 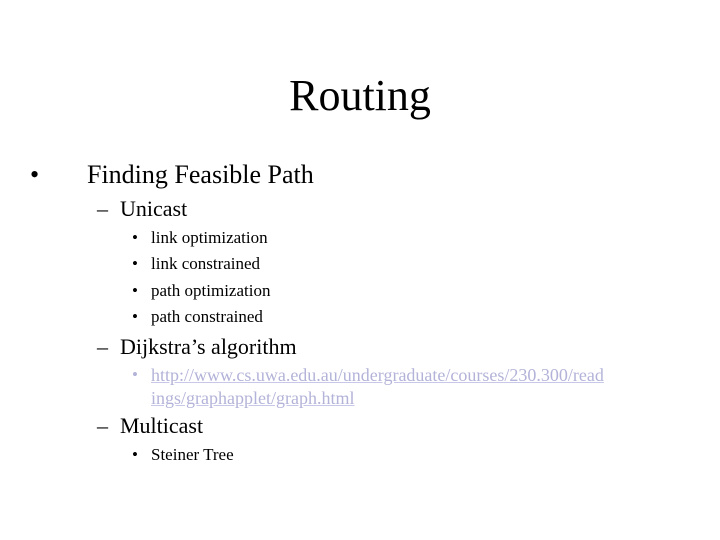 What do you see at coordinates (207, 316) in the screenshot?
I see `list-item-text: path constrained` at bounding box center [207, 316].